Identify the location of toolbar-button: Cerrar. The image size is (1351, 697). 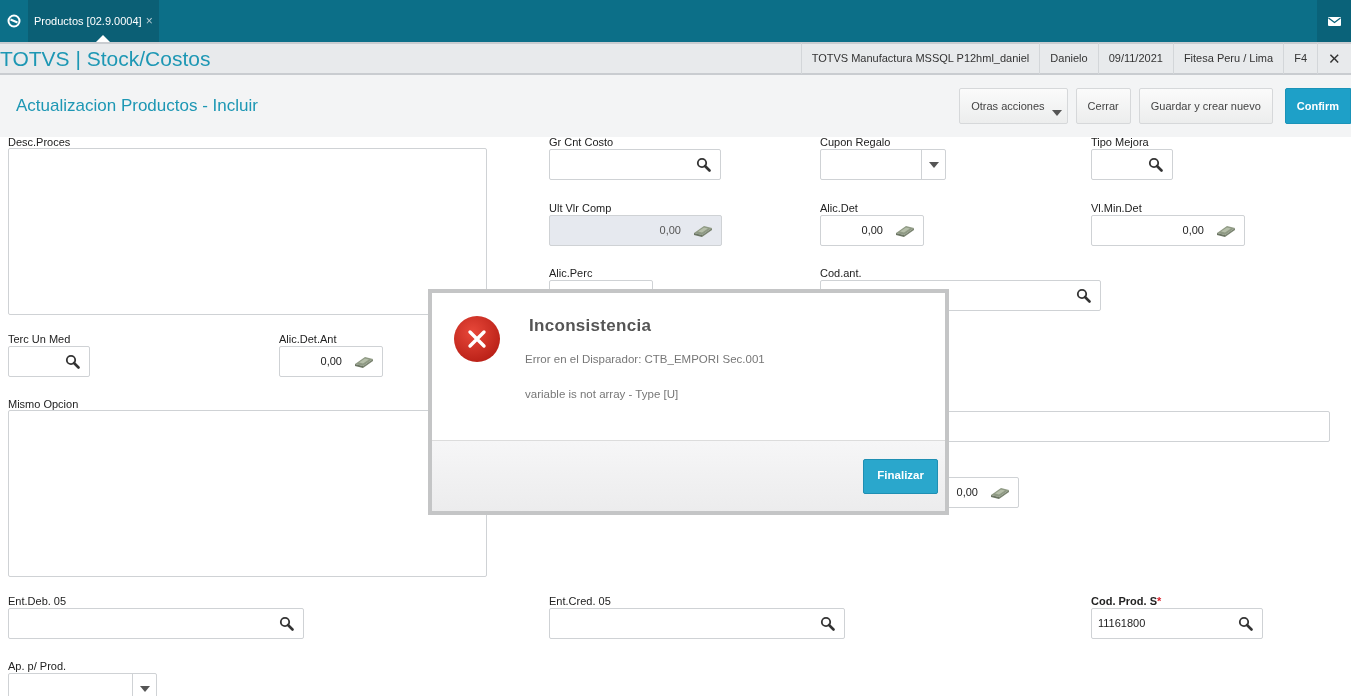
(1103, 106).